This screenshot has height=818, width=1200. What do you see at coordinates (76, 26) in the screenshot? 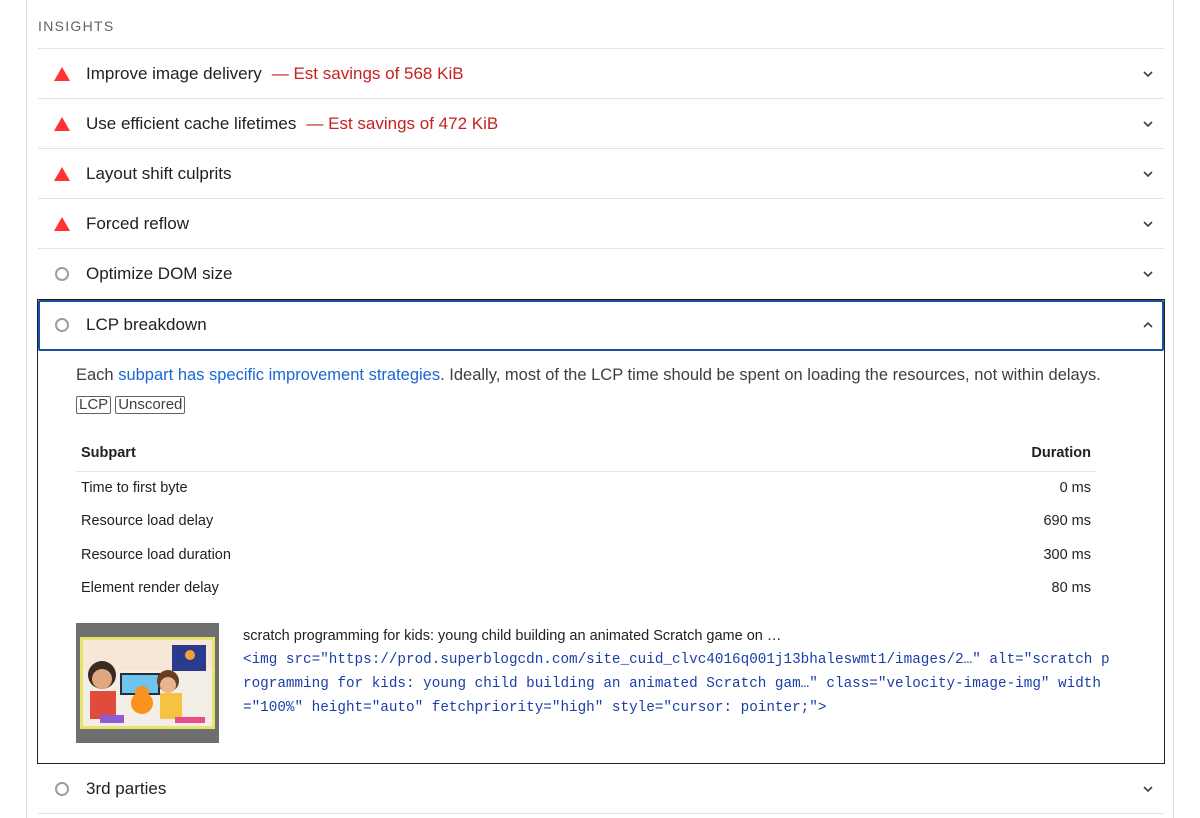
I see `section-title: INSIGHTS` at bounding box center [76, 26].